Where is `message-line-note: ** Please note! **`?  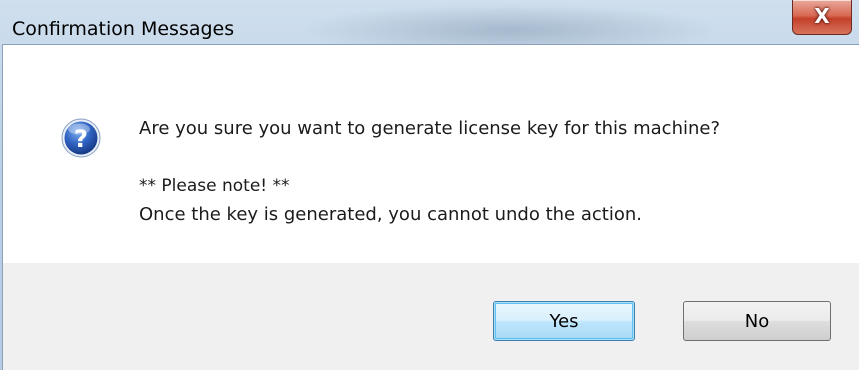 message-line-note: ** Please note! ** is located at coordinates (214, 186).